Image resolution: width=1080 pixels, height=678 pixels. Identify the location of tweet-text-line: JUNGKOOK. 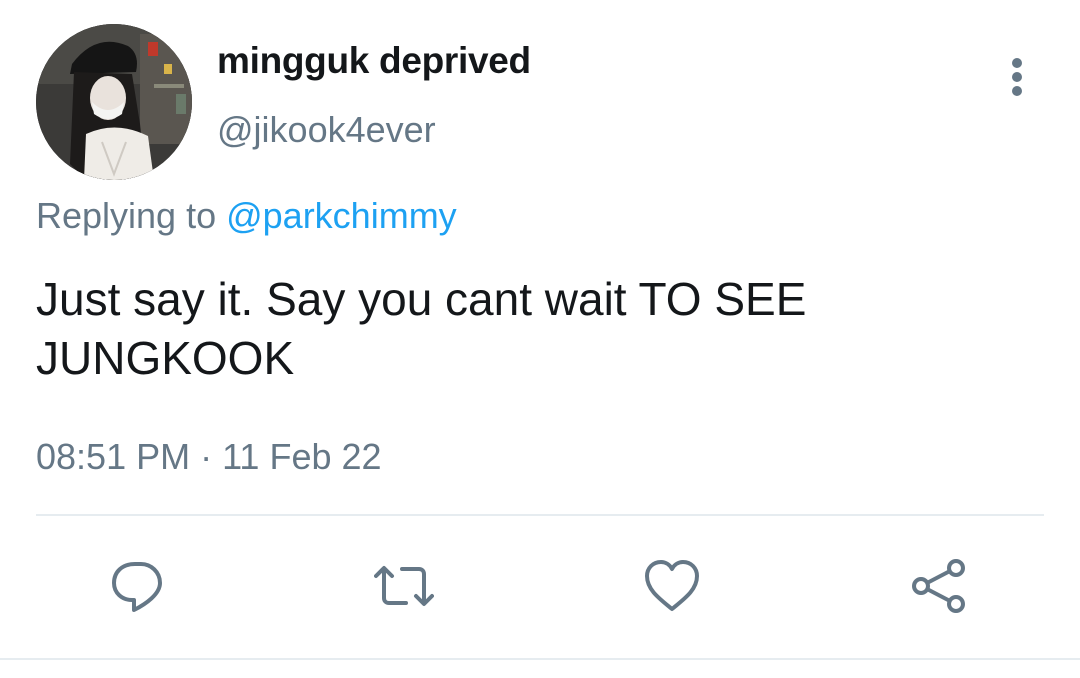
(165, 358).